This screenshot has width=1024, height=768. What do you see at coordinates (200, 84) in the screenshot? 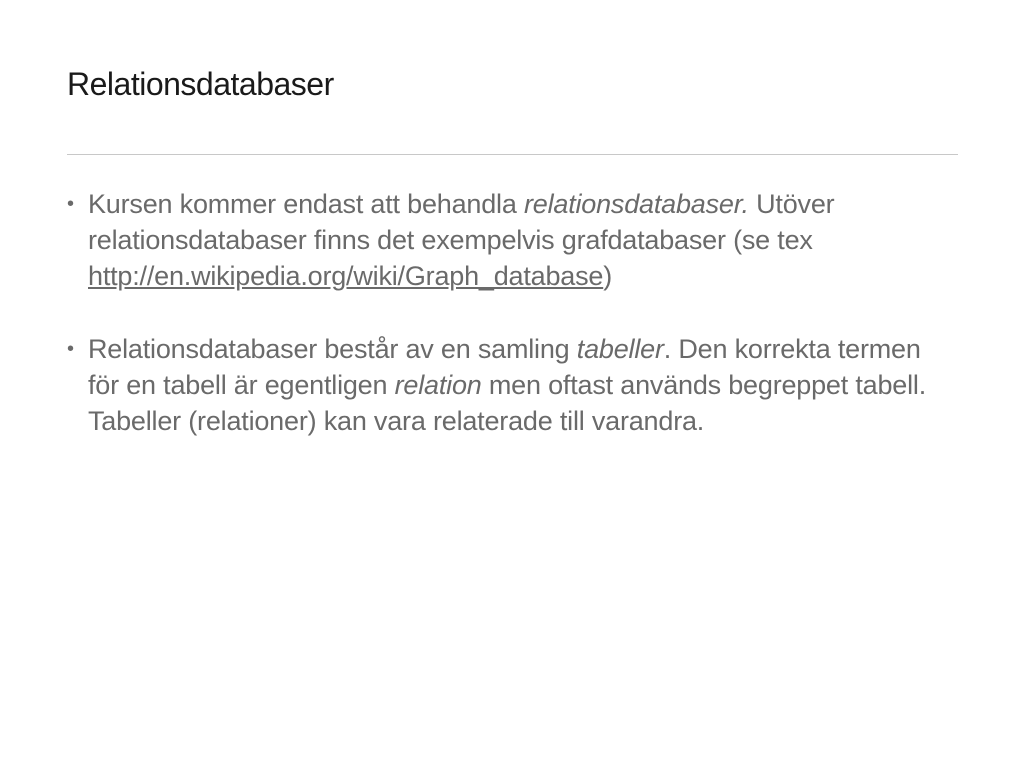
I see `slide-title: Relationsdatabaser` at bounding box center [200, 84].